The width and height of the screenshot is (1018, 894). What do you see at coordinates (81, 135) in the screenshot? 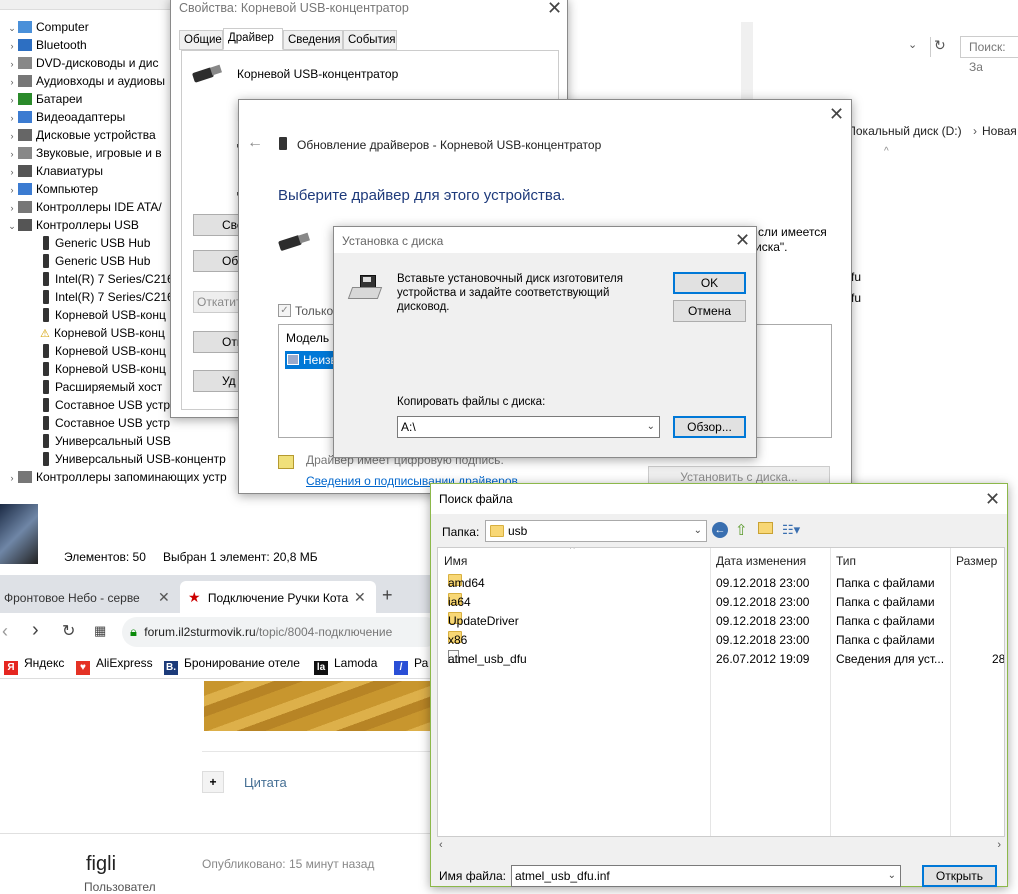
I see `tree-category: › Дисковые устройства` at bounding box center [81, 135].